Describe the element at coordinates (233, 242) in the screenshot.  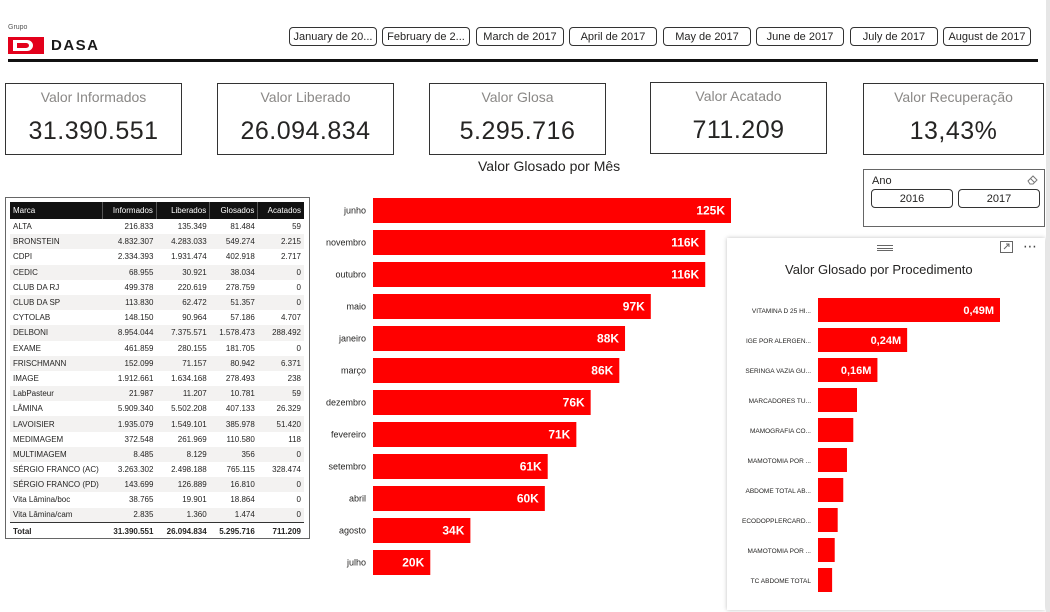
I see `value-cell: 549.274` at that location.